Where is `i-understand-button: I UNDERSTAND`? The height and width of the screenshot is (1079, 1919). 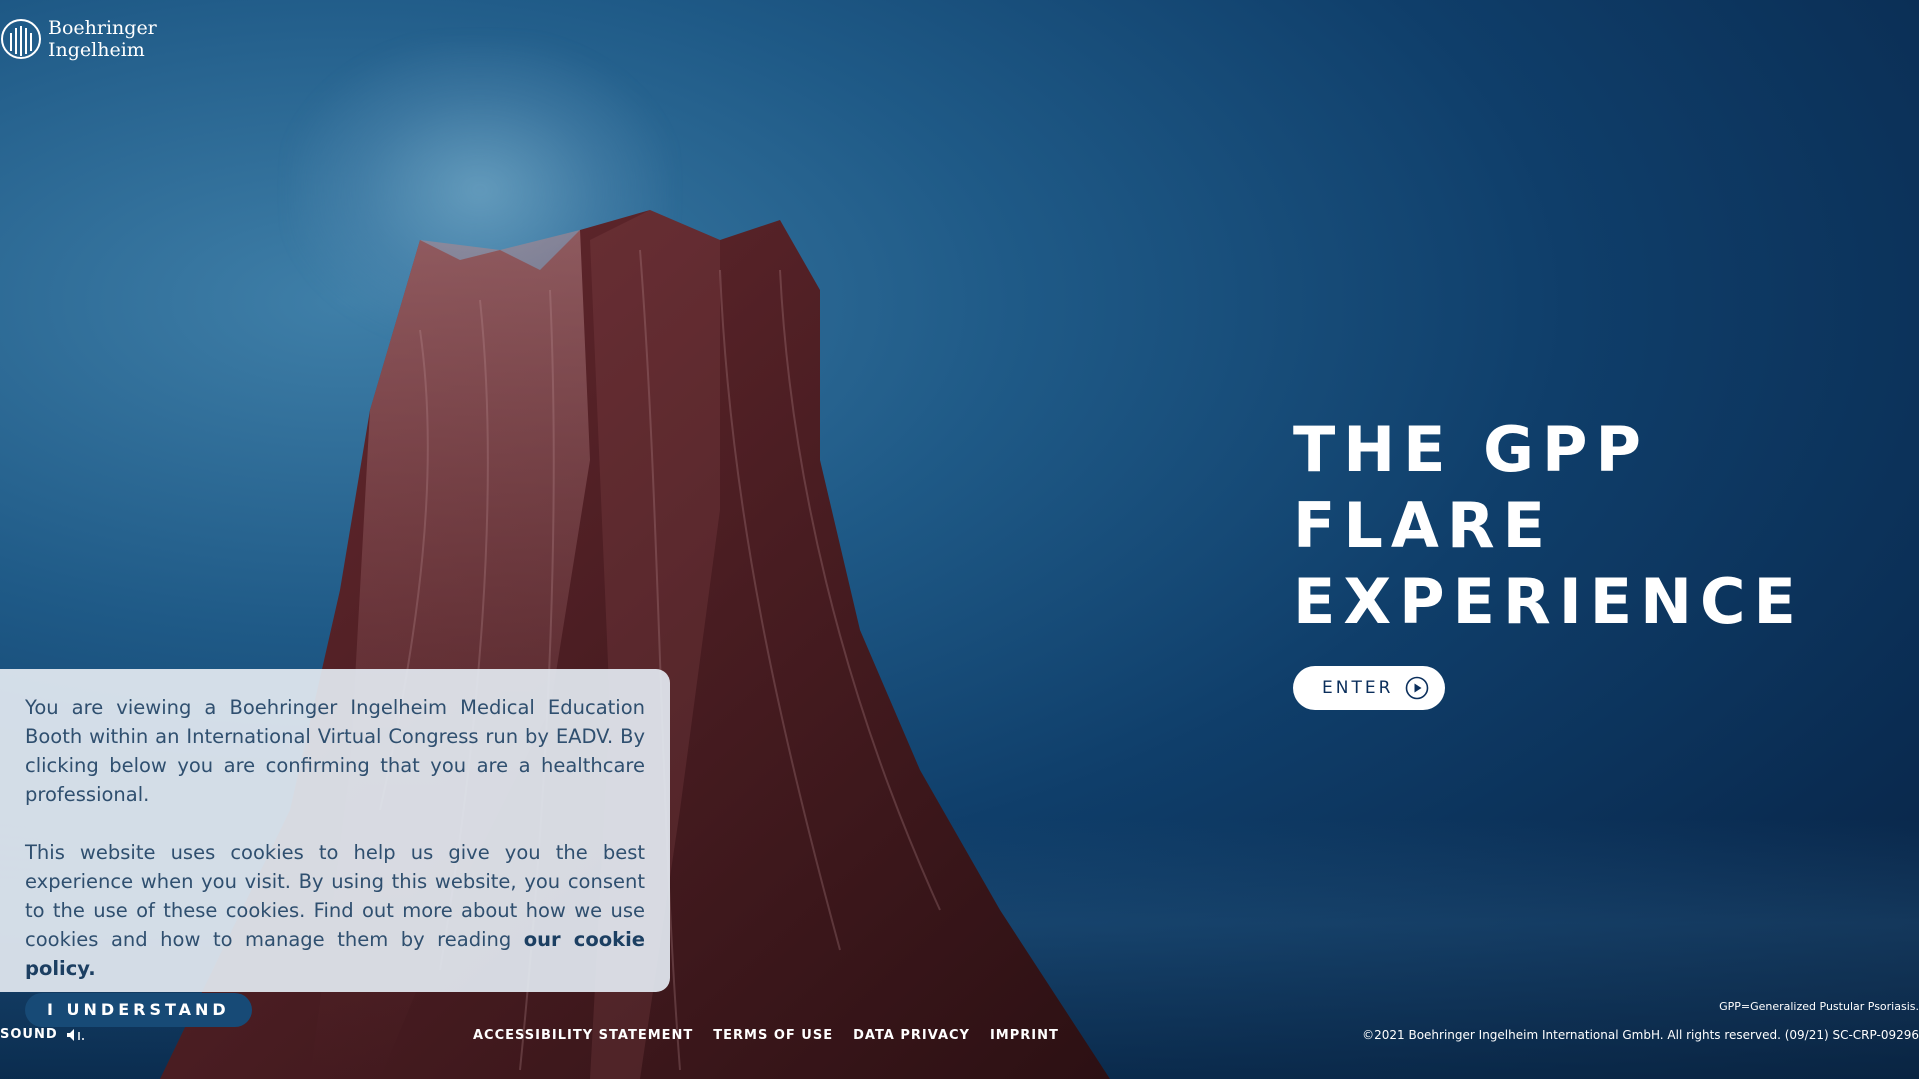 i-understand-button: I UNDERSTAND is located at coordinates (138, 1010).